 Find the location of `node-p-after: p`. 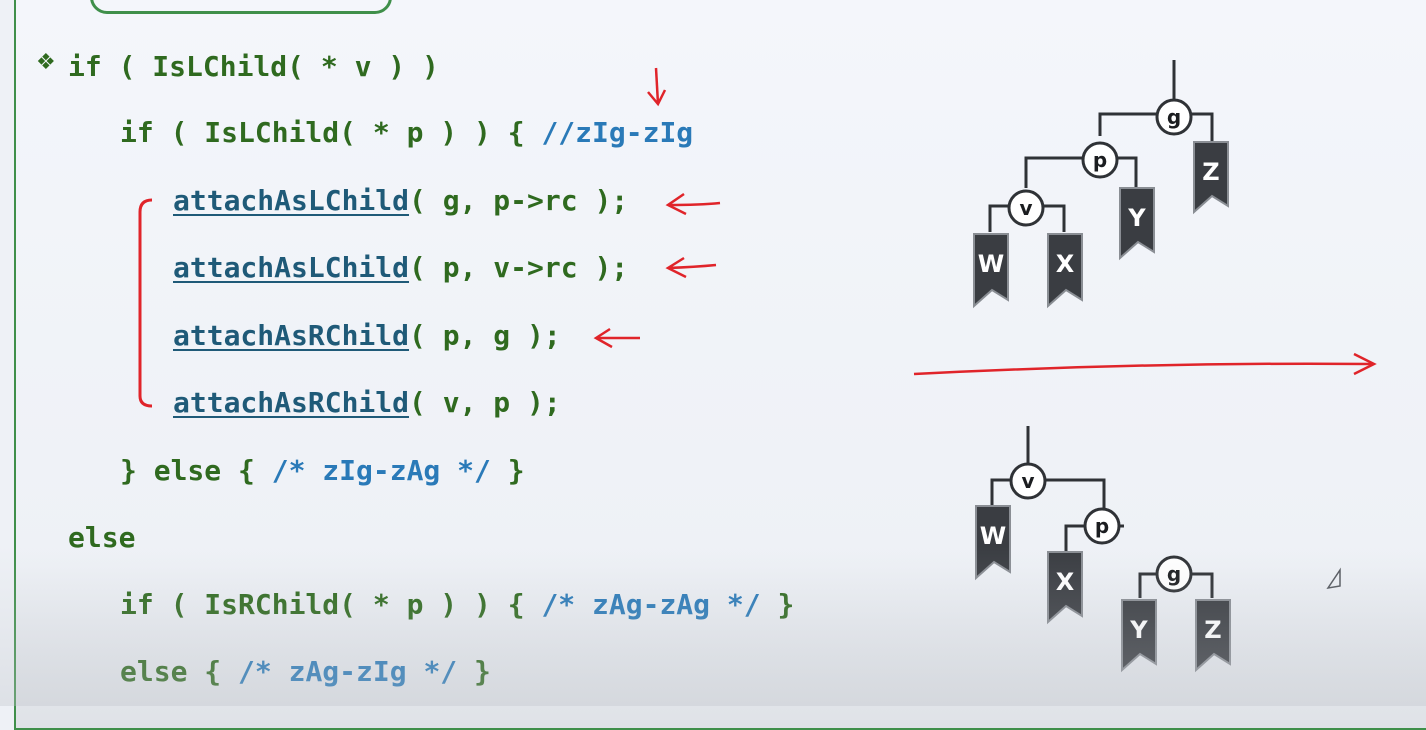

node-p-after: p is located at coordinates (1102, 526).